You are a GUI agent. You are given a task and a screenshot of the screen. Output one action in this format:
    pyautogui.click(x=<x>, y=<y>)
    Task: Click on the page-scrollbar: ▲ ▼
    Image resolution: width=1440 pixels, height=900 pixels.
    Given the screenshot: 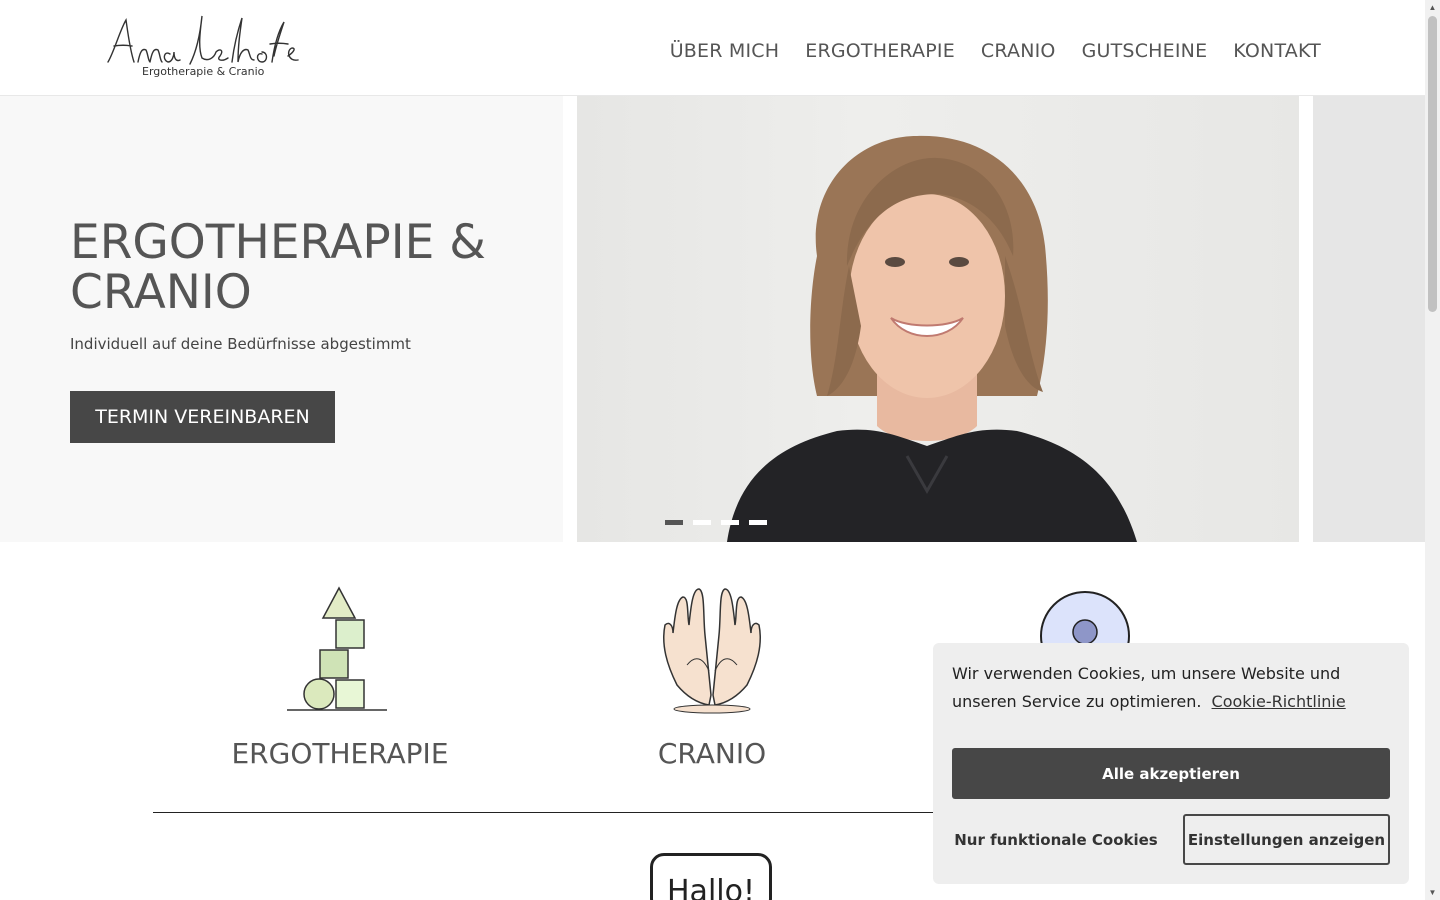 What is the action you would take?
    pyautogui.click(x=1432, y=450)
    